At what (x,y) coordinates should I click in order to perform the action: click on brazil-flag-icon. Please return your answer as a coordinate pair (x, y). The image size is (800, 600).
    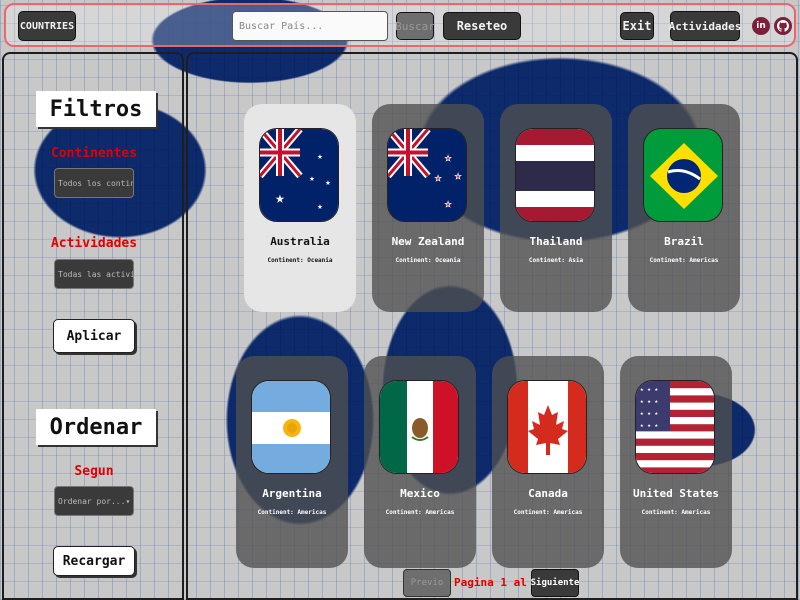
    Looking at the image, I should click on (683, 175).